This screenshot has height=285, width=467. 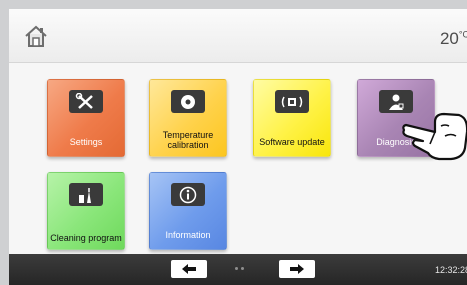 I want to click on clock: 12:32:28, so click(x=450, y=270).